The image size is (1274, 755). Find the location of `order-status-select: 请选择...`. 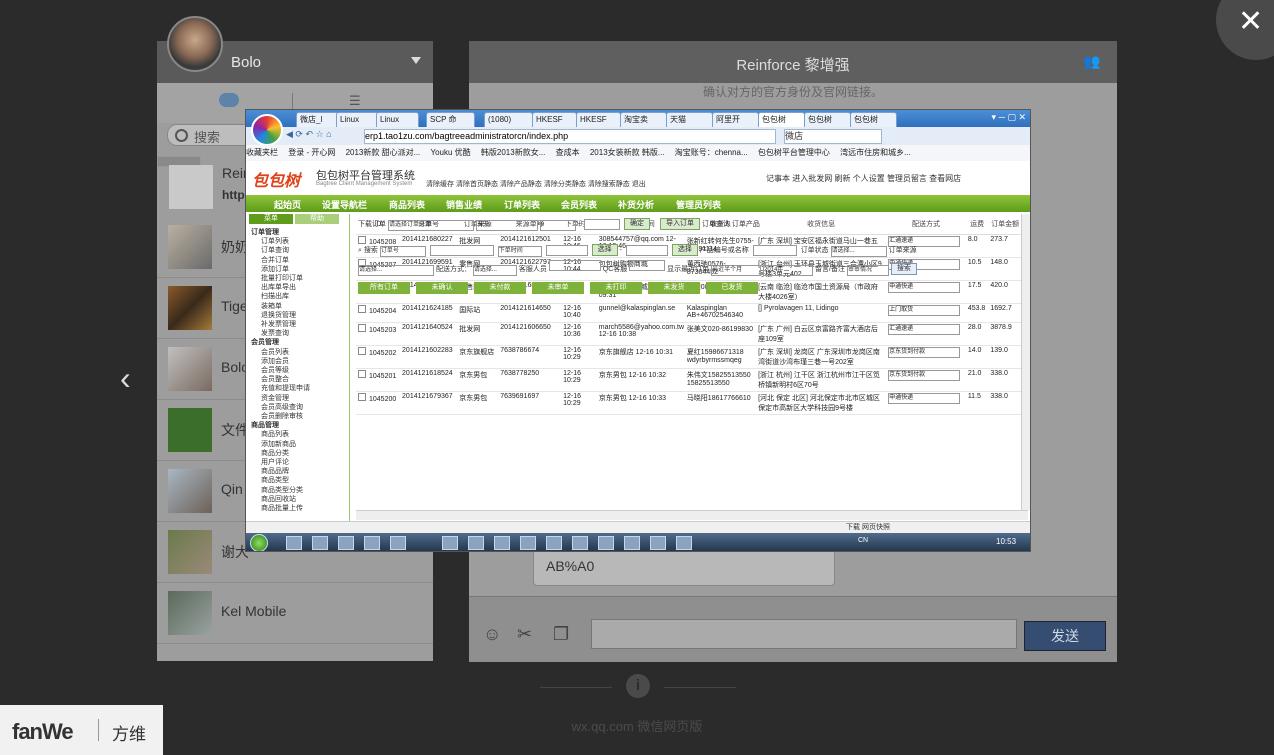

order-status-select: 请选择... is located at coordinates (858, 251).